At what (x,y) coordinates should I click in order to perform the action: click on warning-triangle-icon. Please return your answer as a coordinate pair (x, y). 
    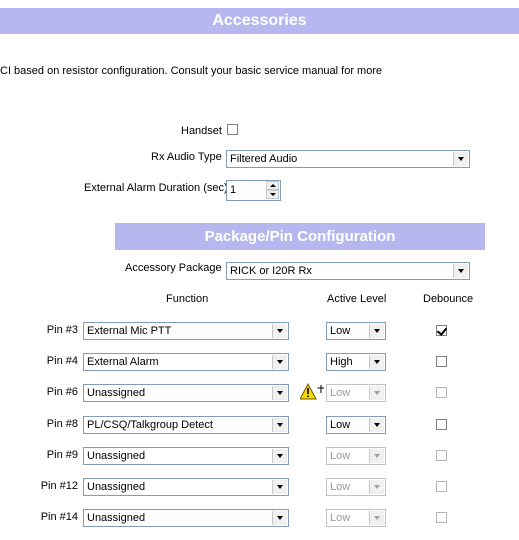
    Looking at the image, I should click on (312, 391).